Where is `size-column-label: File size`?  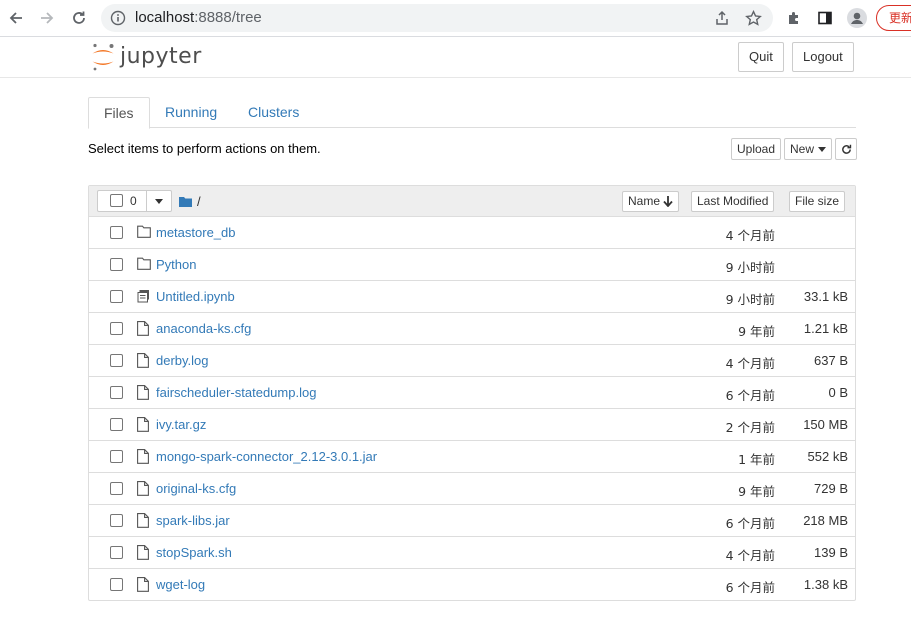
size-column-label: File size is located at coordinates (817, 201).